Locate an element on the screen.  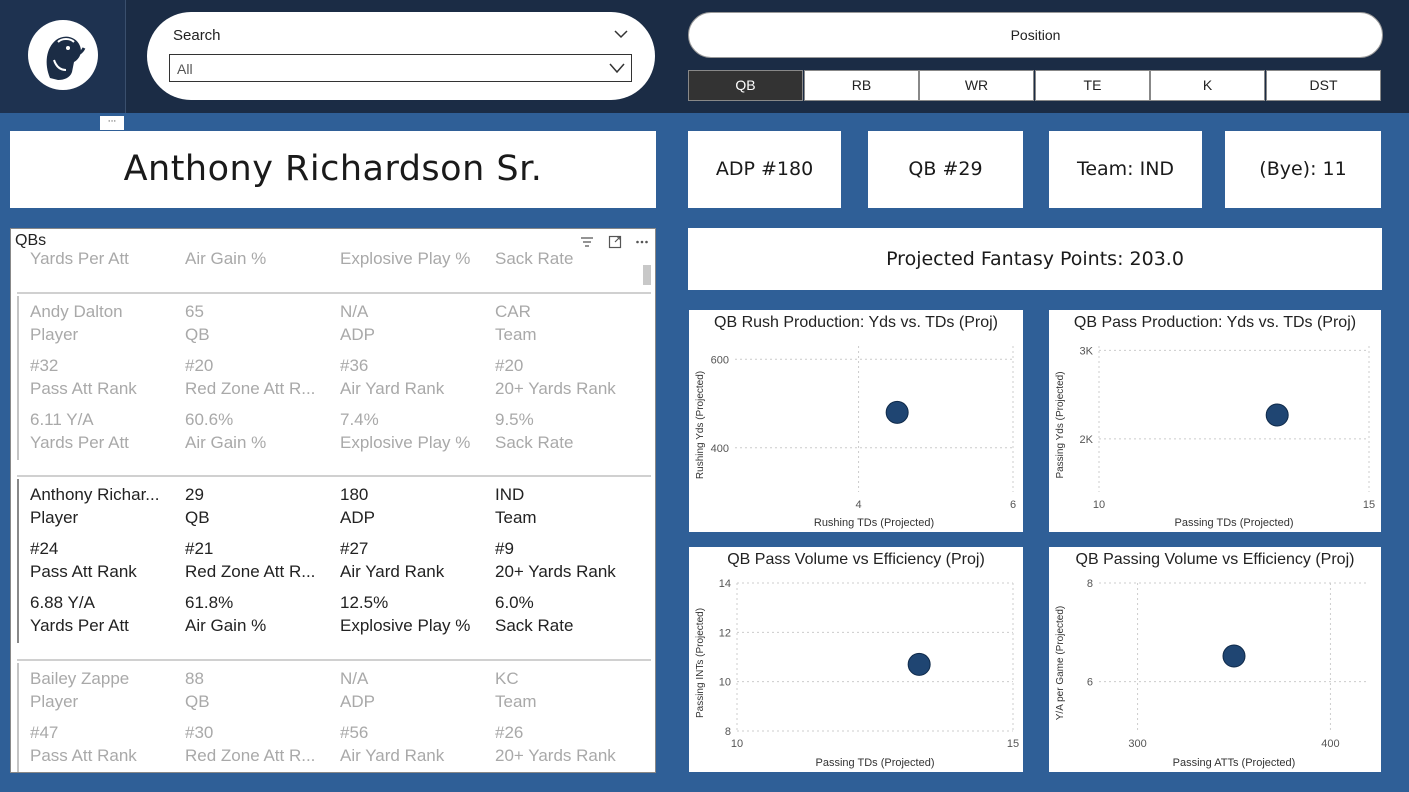
table-cell-label: Air Gain % is located at coordinates (226, 258).